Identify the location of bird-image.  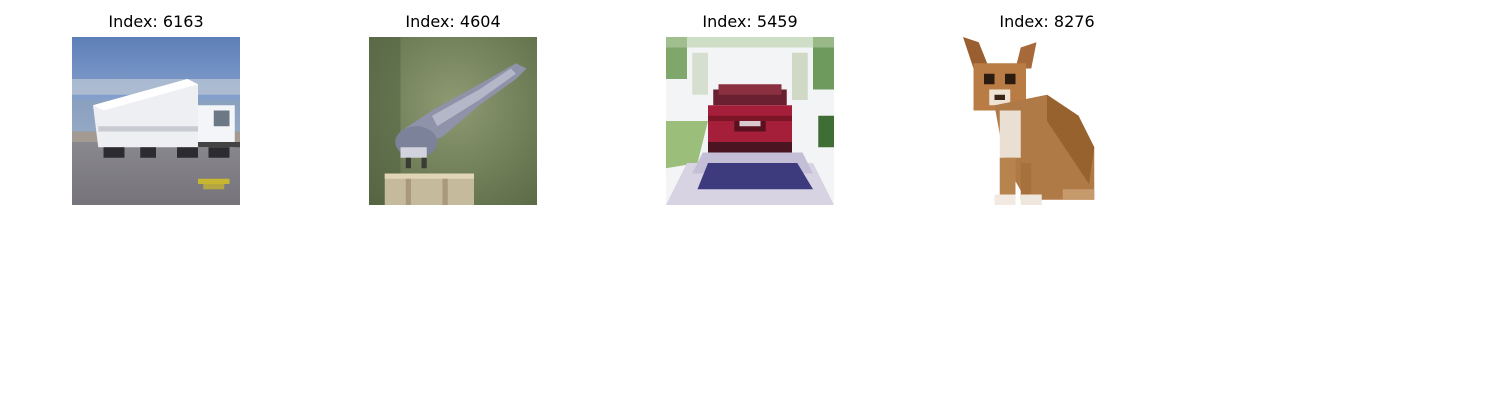
(453, 121).